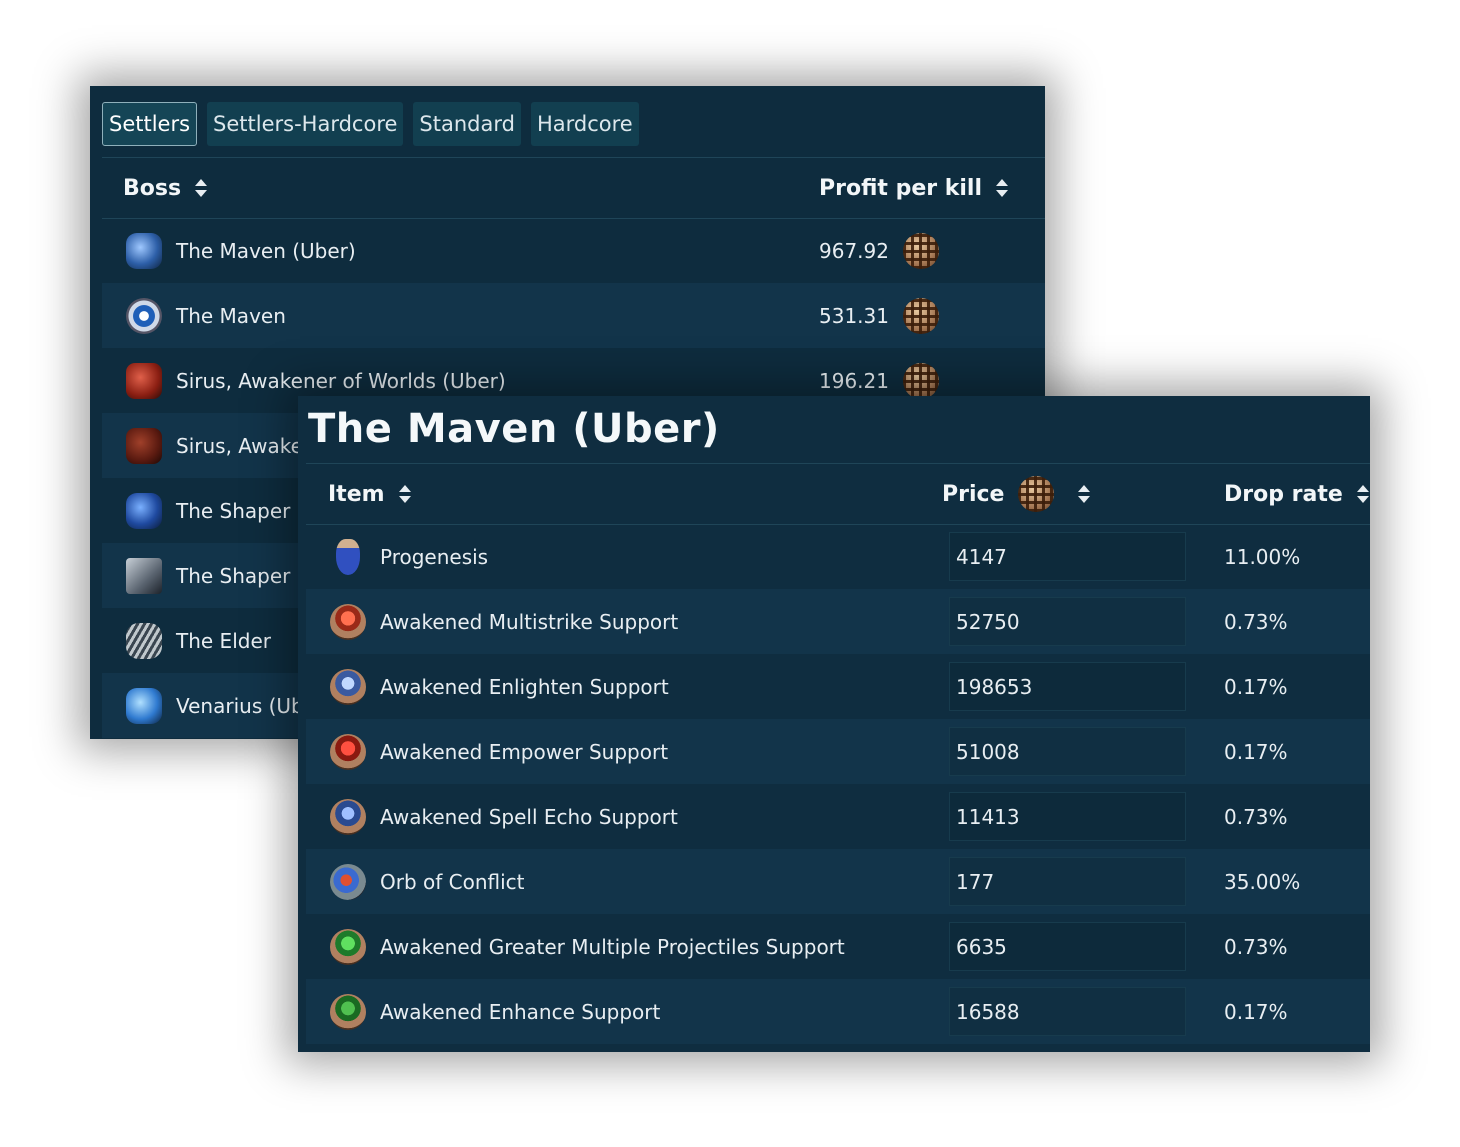  I want to click on drop-rate-column-header: Drop rate, so click(1296, 494).